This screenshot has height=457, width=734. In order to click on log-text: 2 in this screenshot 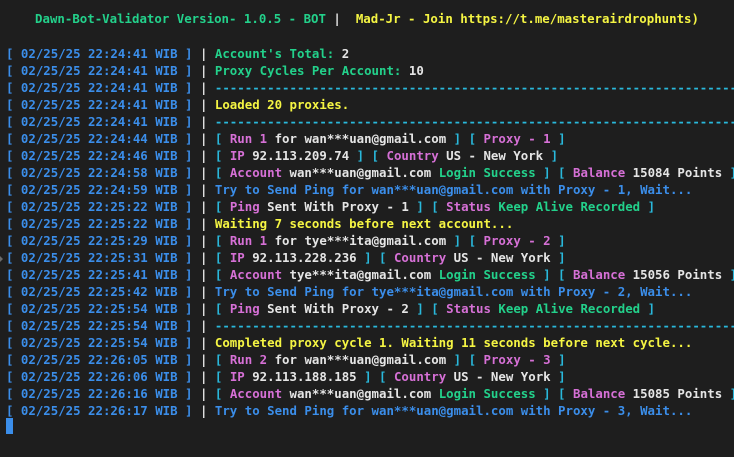, I will do `click(345, 53)`.